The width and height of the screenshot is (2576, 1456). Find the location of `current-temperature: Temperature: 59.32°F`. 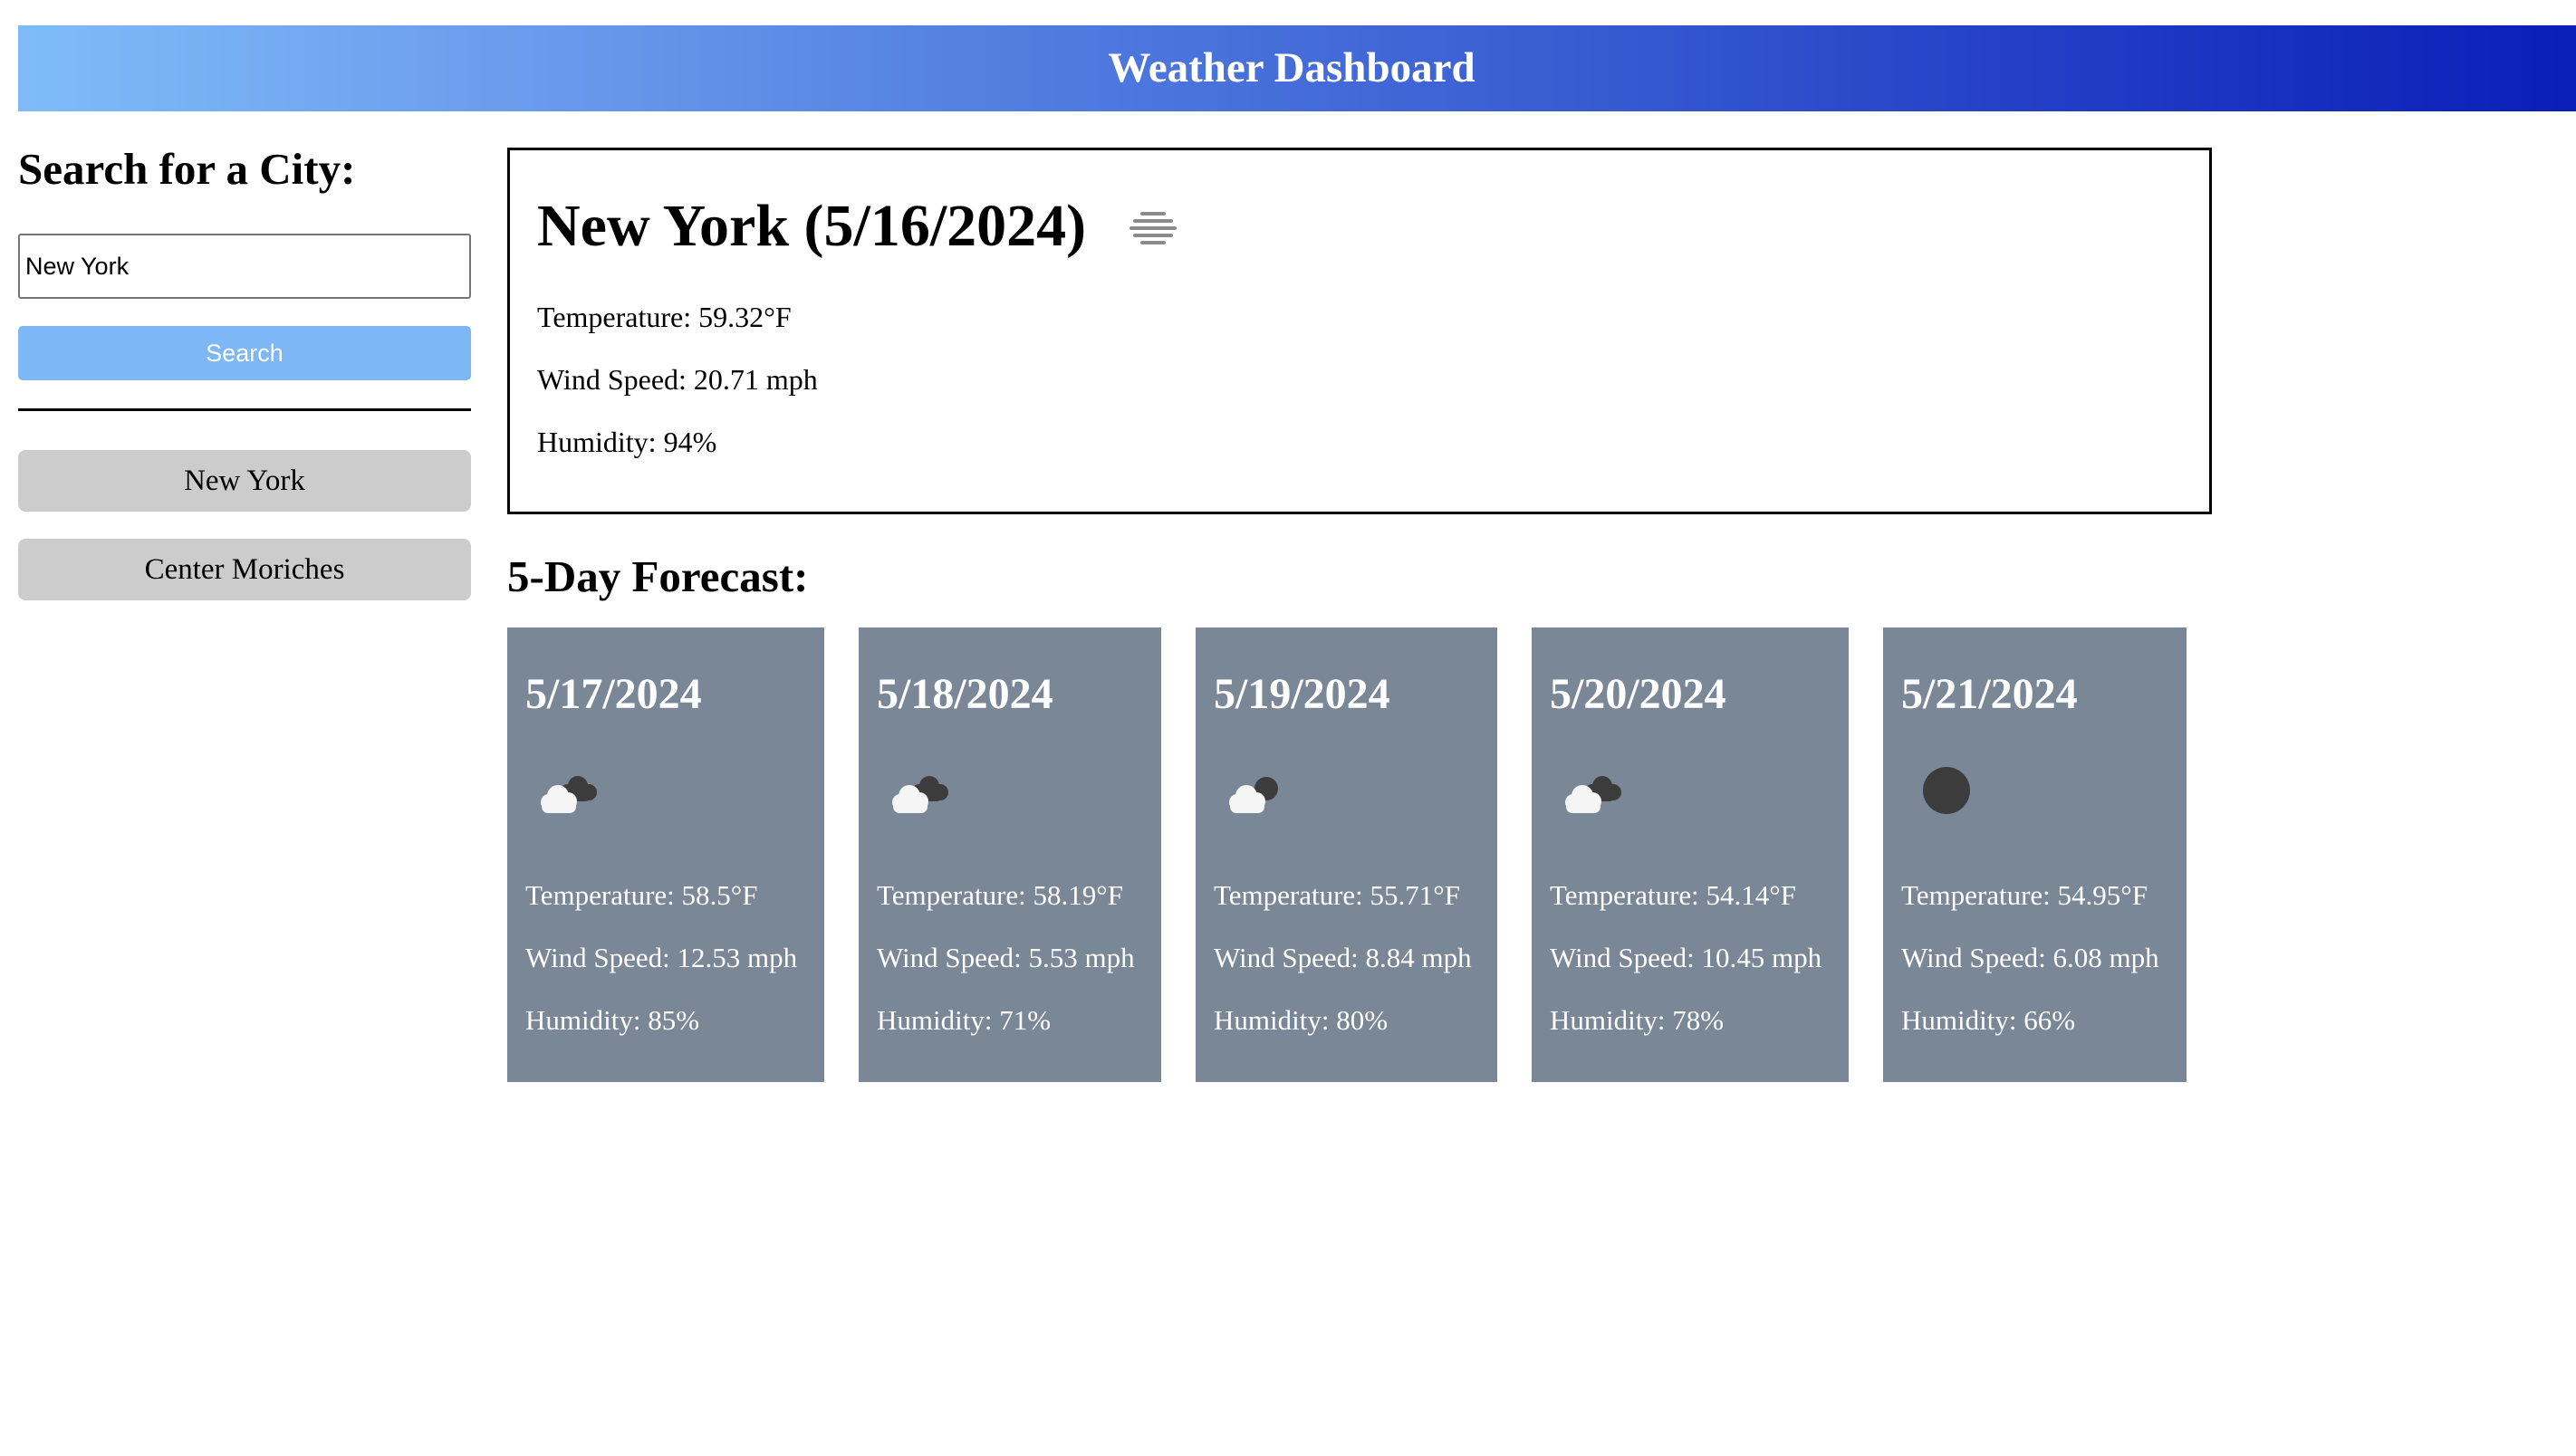

current-temperature: Temperature: 59.32°F is located at coordinates (664, 317).